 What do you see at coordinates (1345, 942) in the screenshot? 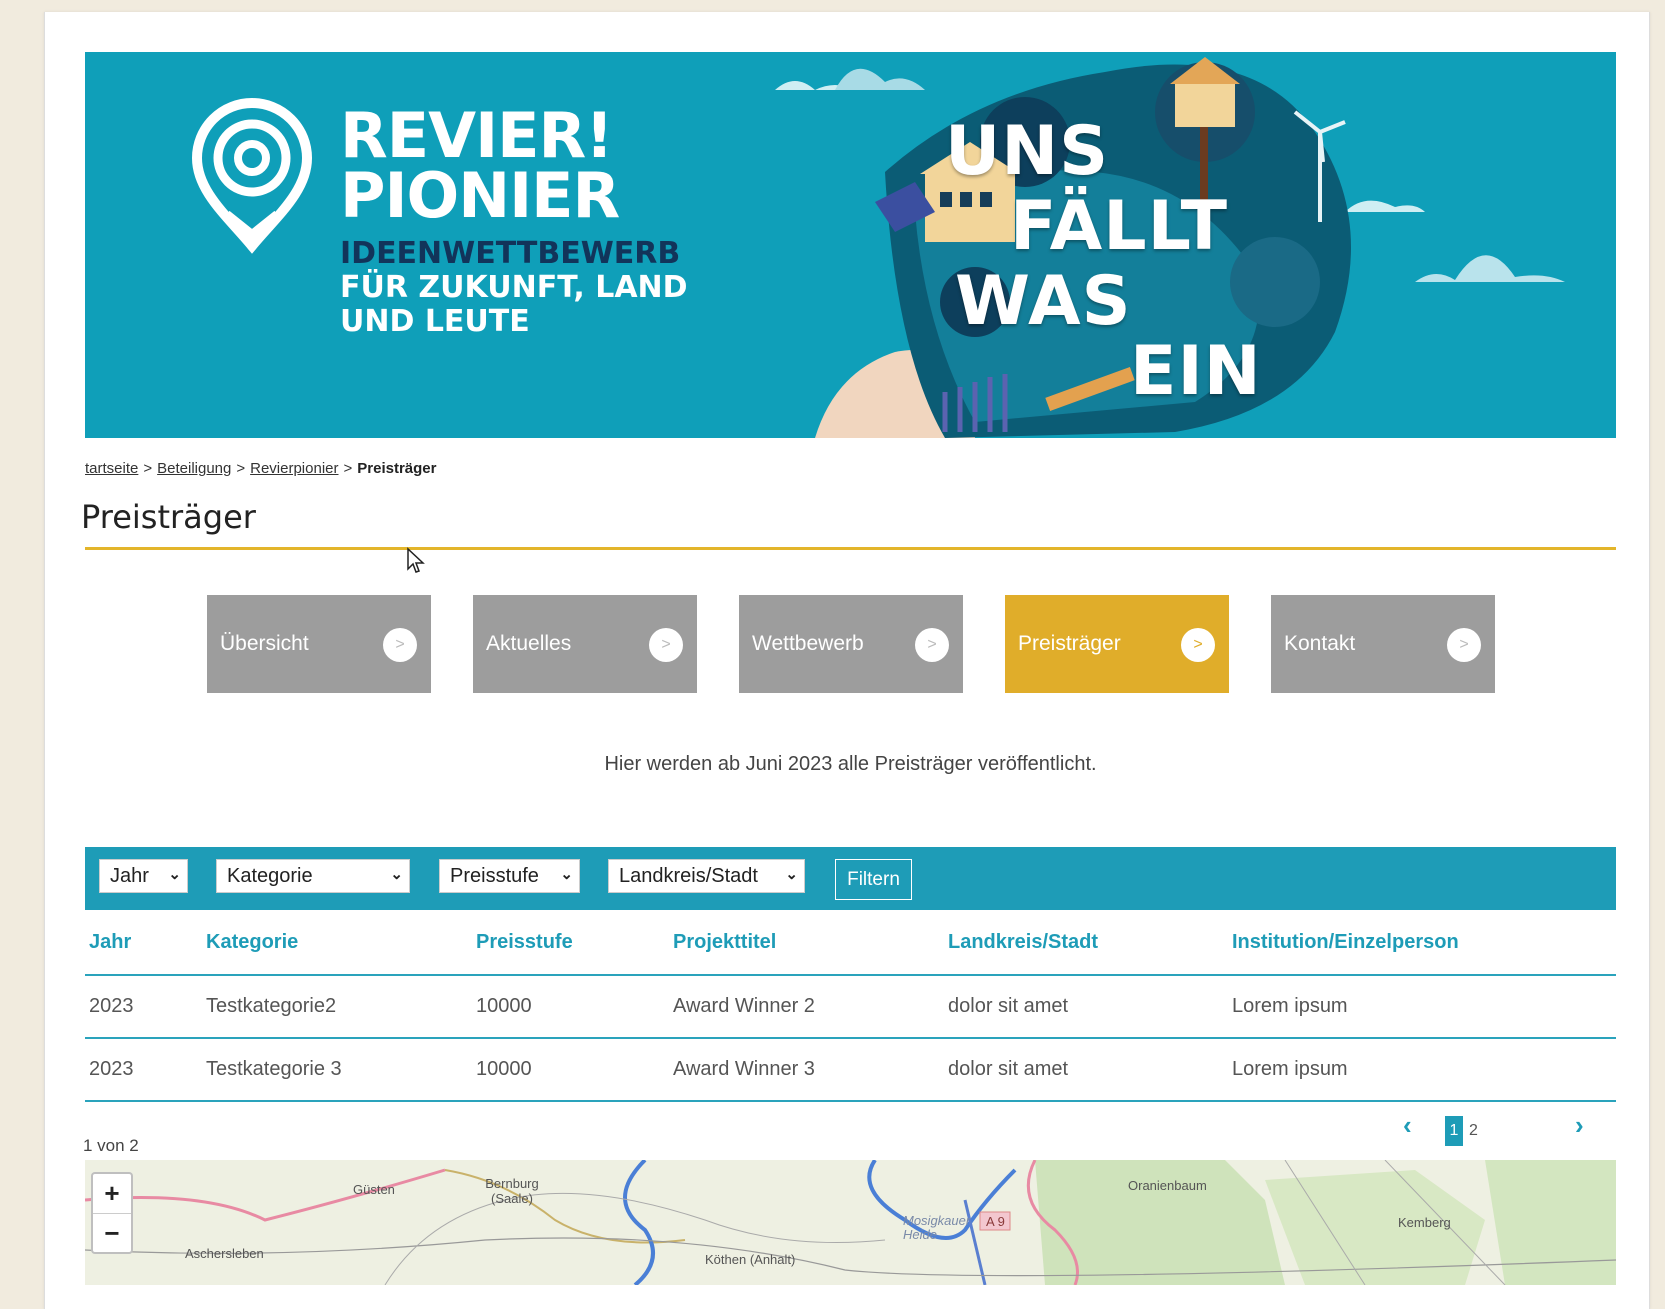
I see `column-header-institution: Institution/Einzelperson` at bounding box center [1345, 942].